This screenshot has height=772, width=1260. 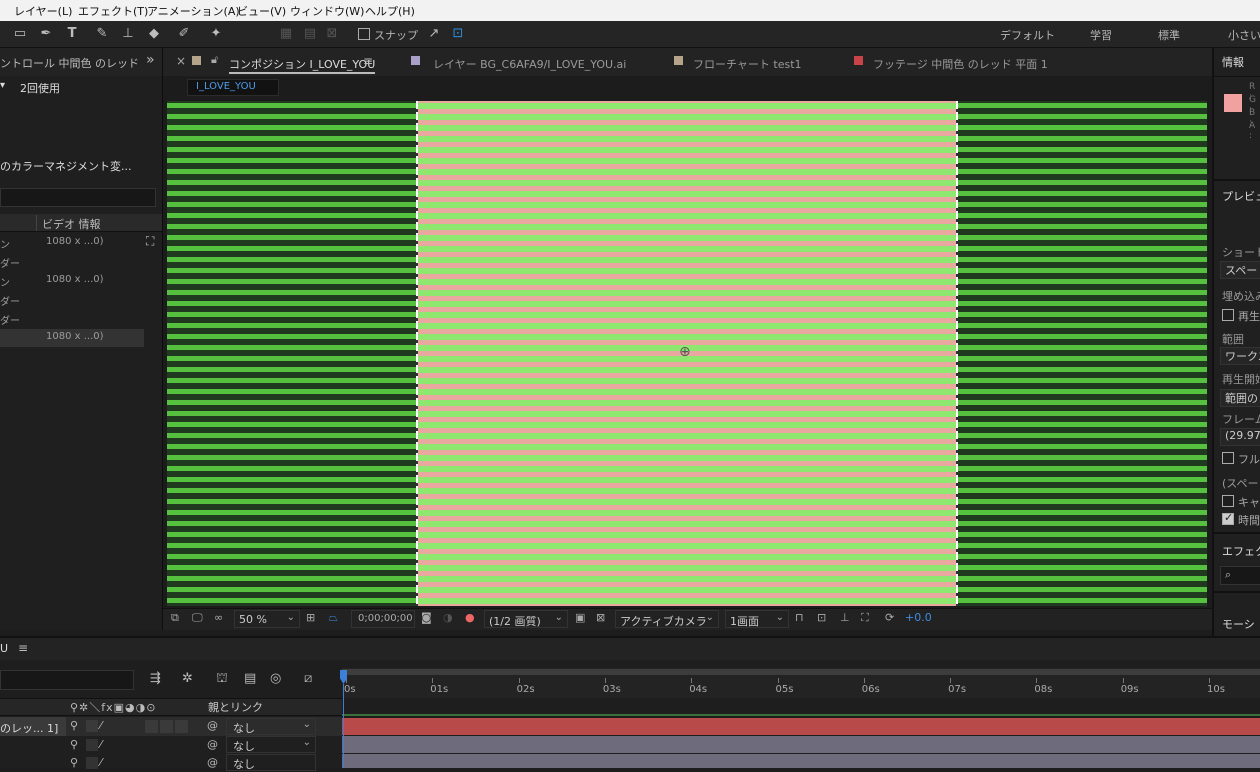 What do you see at coordinates (1240, 575) in the screenshot?
I see `effects-search-input: ⌕` at bounding box center [1240, 575].